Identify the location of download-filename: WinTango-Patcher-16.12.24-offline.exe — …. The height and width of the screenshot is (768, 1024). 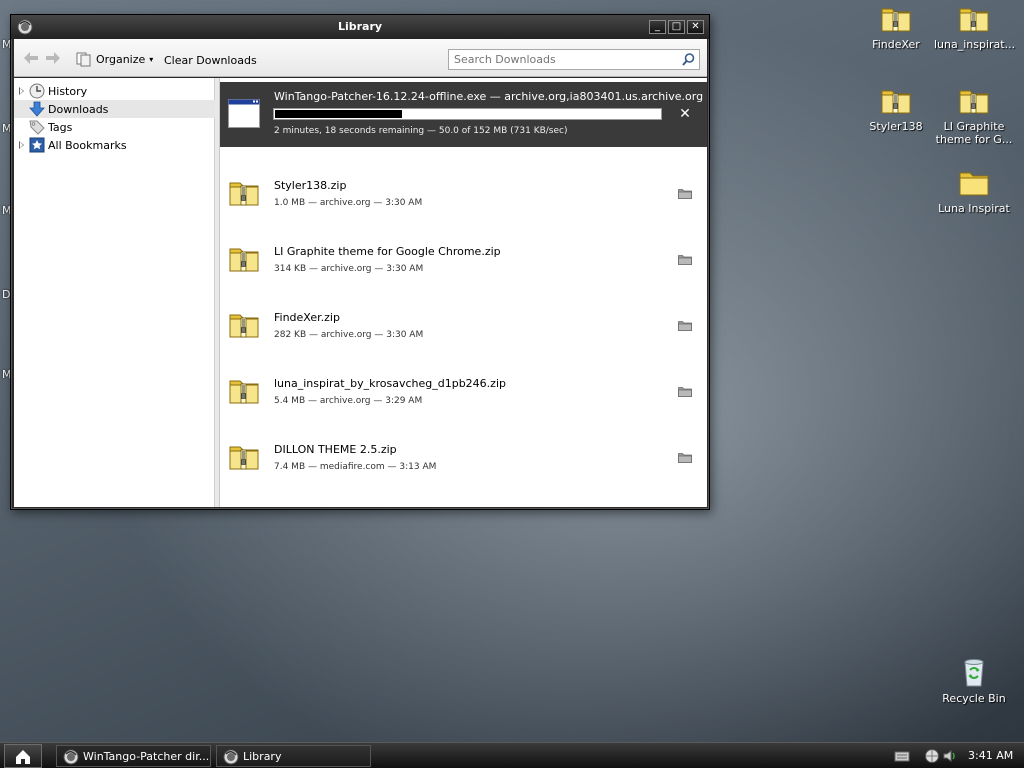
(489, 96).